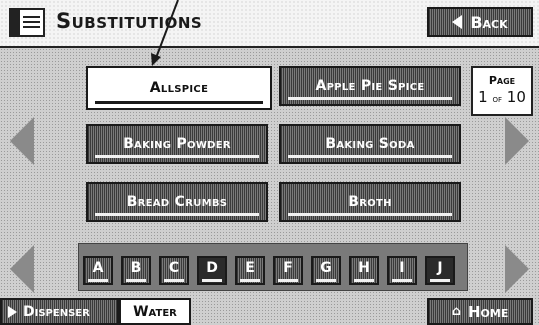 The image size is (539, 325). Describe the element at coordinates (456, 311) in the screenshot. I see `house-icon: ⌂` at that location.